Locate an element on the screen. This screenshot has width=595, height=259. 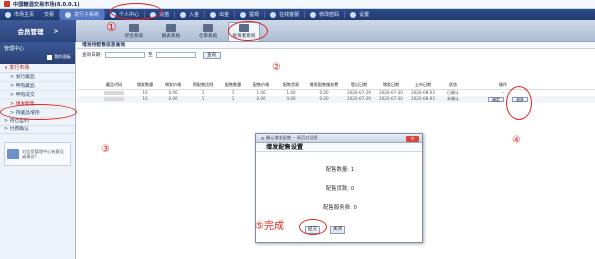
dialog-title-bar: 确认增发配售 -- 网页对话框 × is located at coordinates (339, 138).